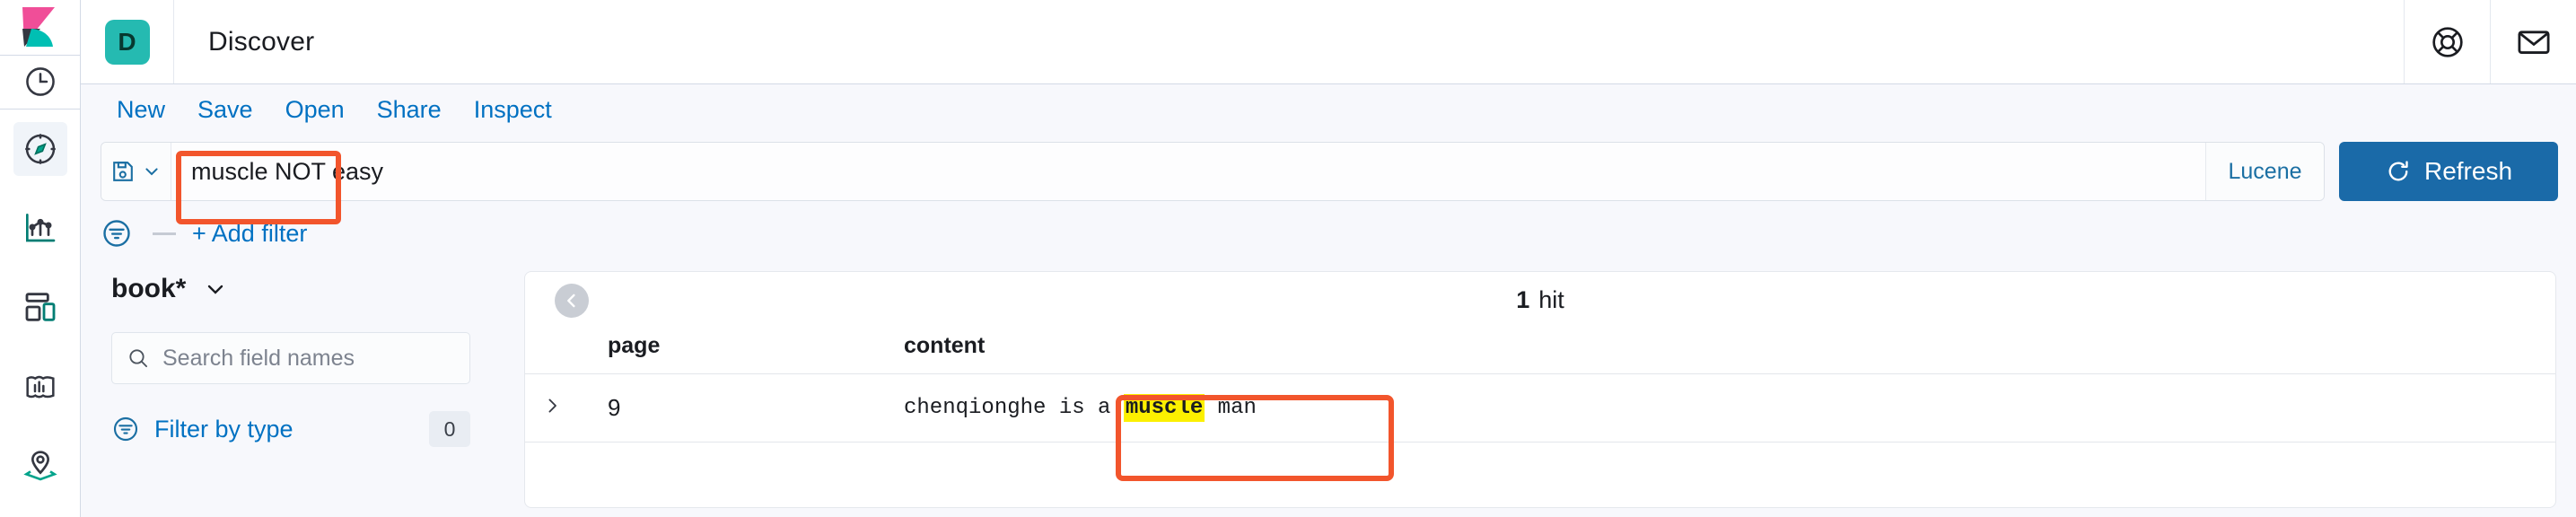 This screenshot has height=517, width=2576. Describe the element at coordinates (149, 288) in the screenshot. I see `index-pattern-label: book*` at that location.